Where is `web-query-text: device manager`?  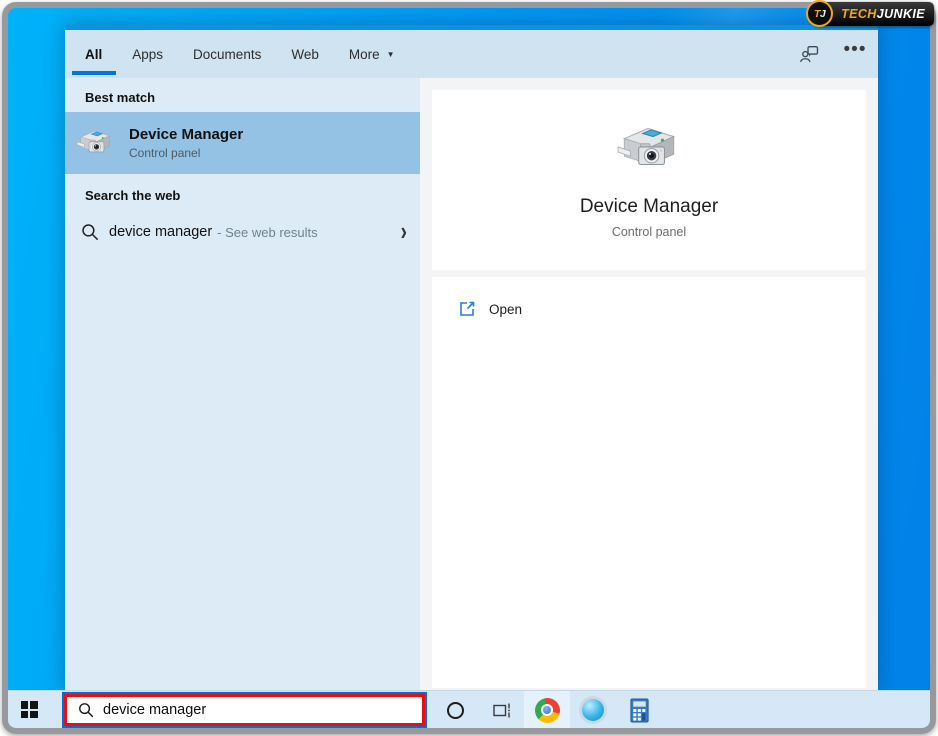 web-query-text: device manager is located at coordinates (161, 232).